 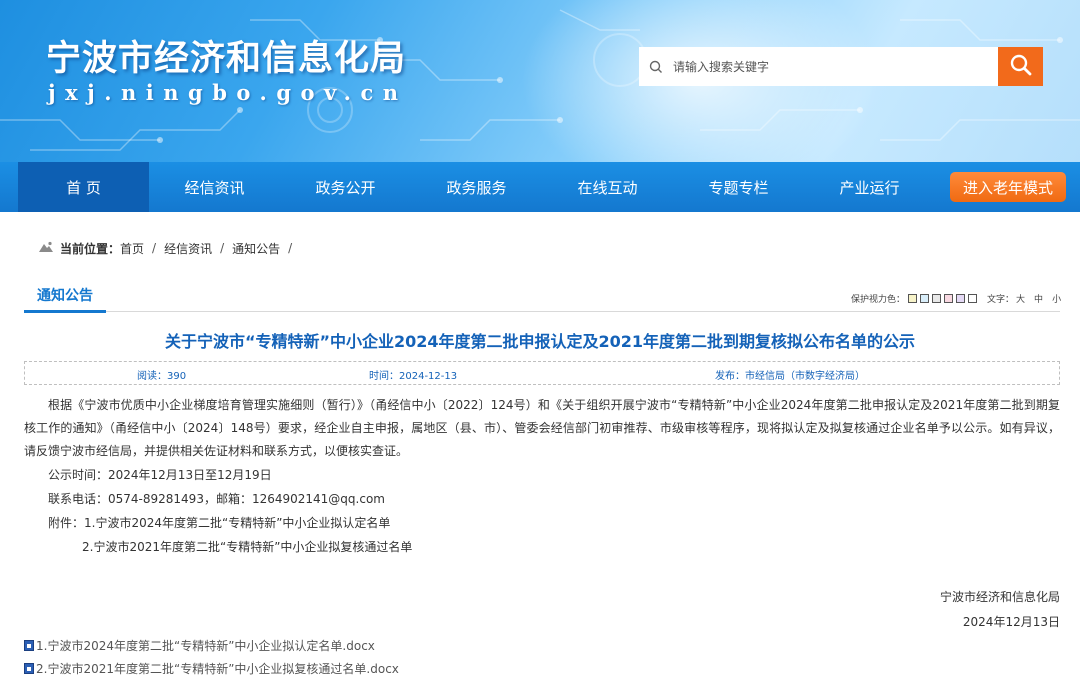 I want to click on site-domain: jxj.ningbo.gov.cn, so click(x=228, y=92).